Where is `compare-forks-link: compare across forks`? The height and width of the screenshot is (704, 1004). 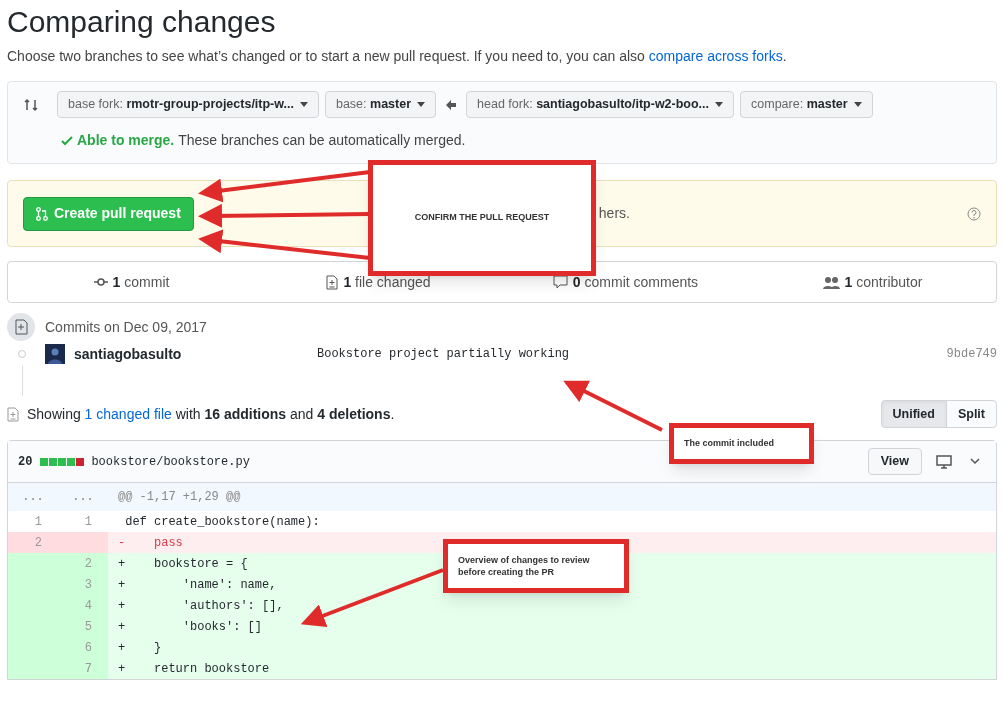
compare-forks-link: compare across forks is located at coordinates (715, 56).